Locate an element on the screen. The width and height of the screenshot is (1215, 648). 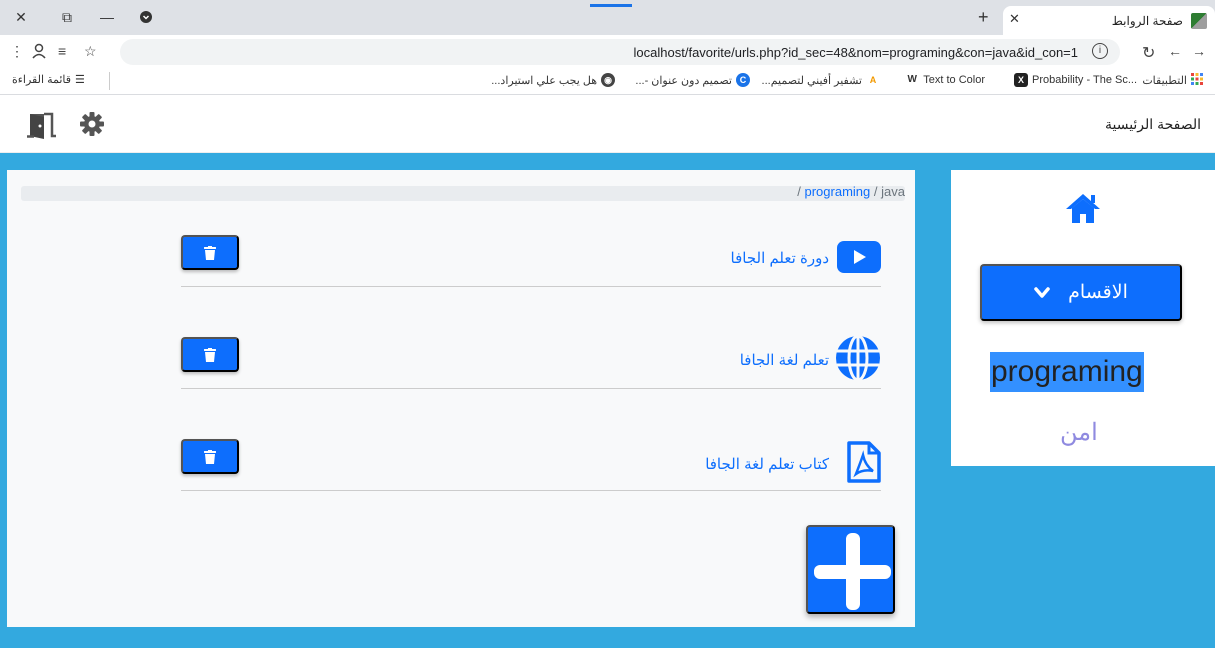
globe-icon is located at coordinates (858, 360).